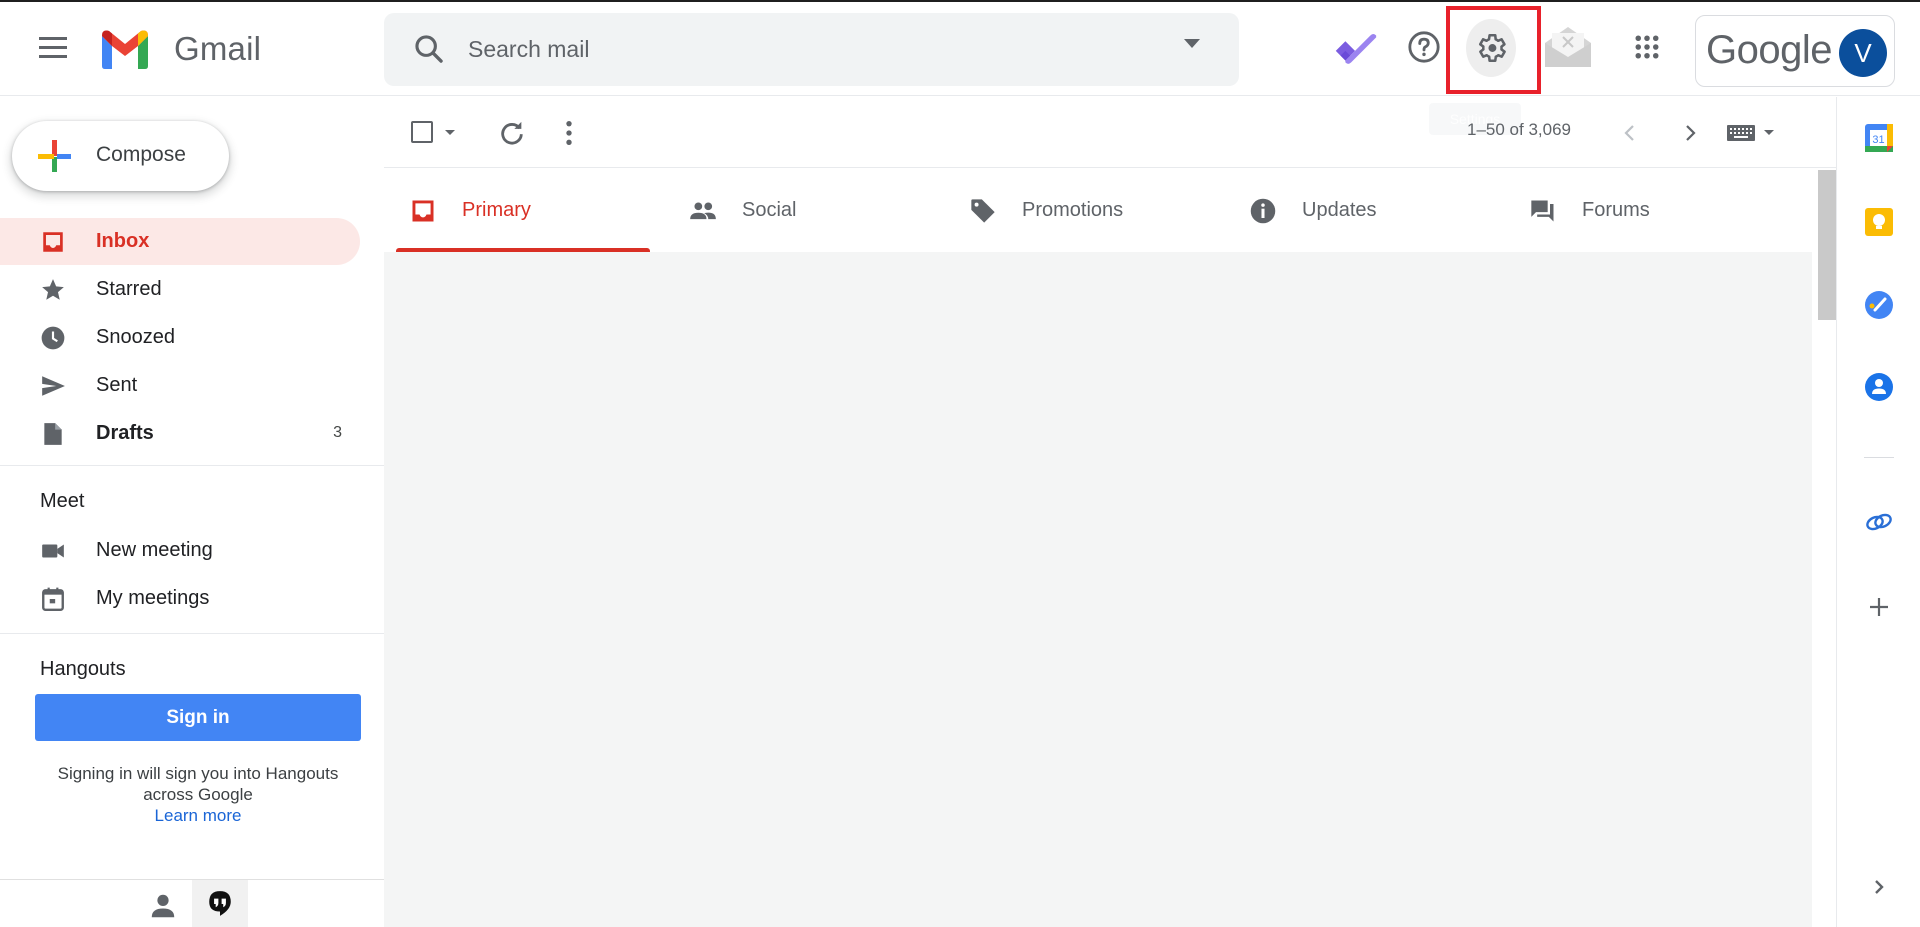 The height and width of the screenshot is (927, 1920). Describe the element at coordinates (1827, 245) in the screenshot. I see `scrollbar-thumb` at that location.